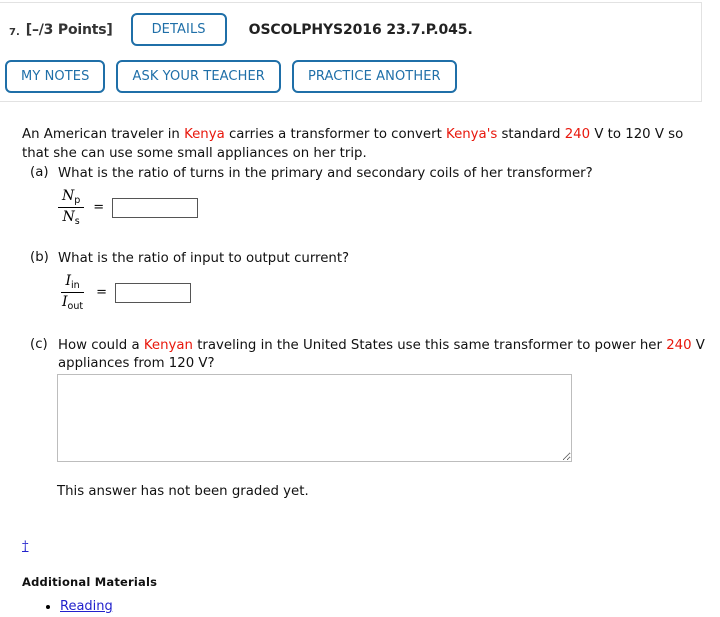 The height and width of the screenshot is (617, 720). Describe the element at coordinates (178, 29) in the screenshot. I see `details-button: DETAILS` at that location.